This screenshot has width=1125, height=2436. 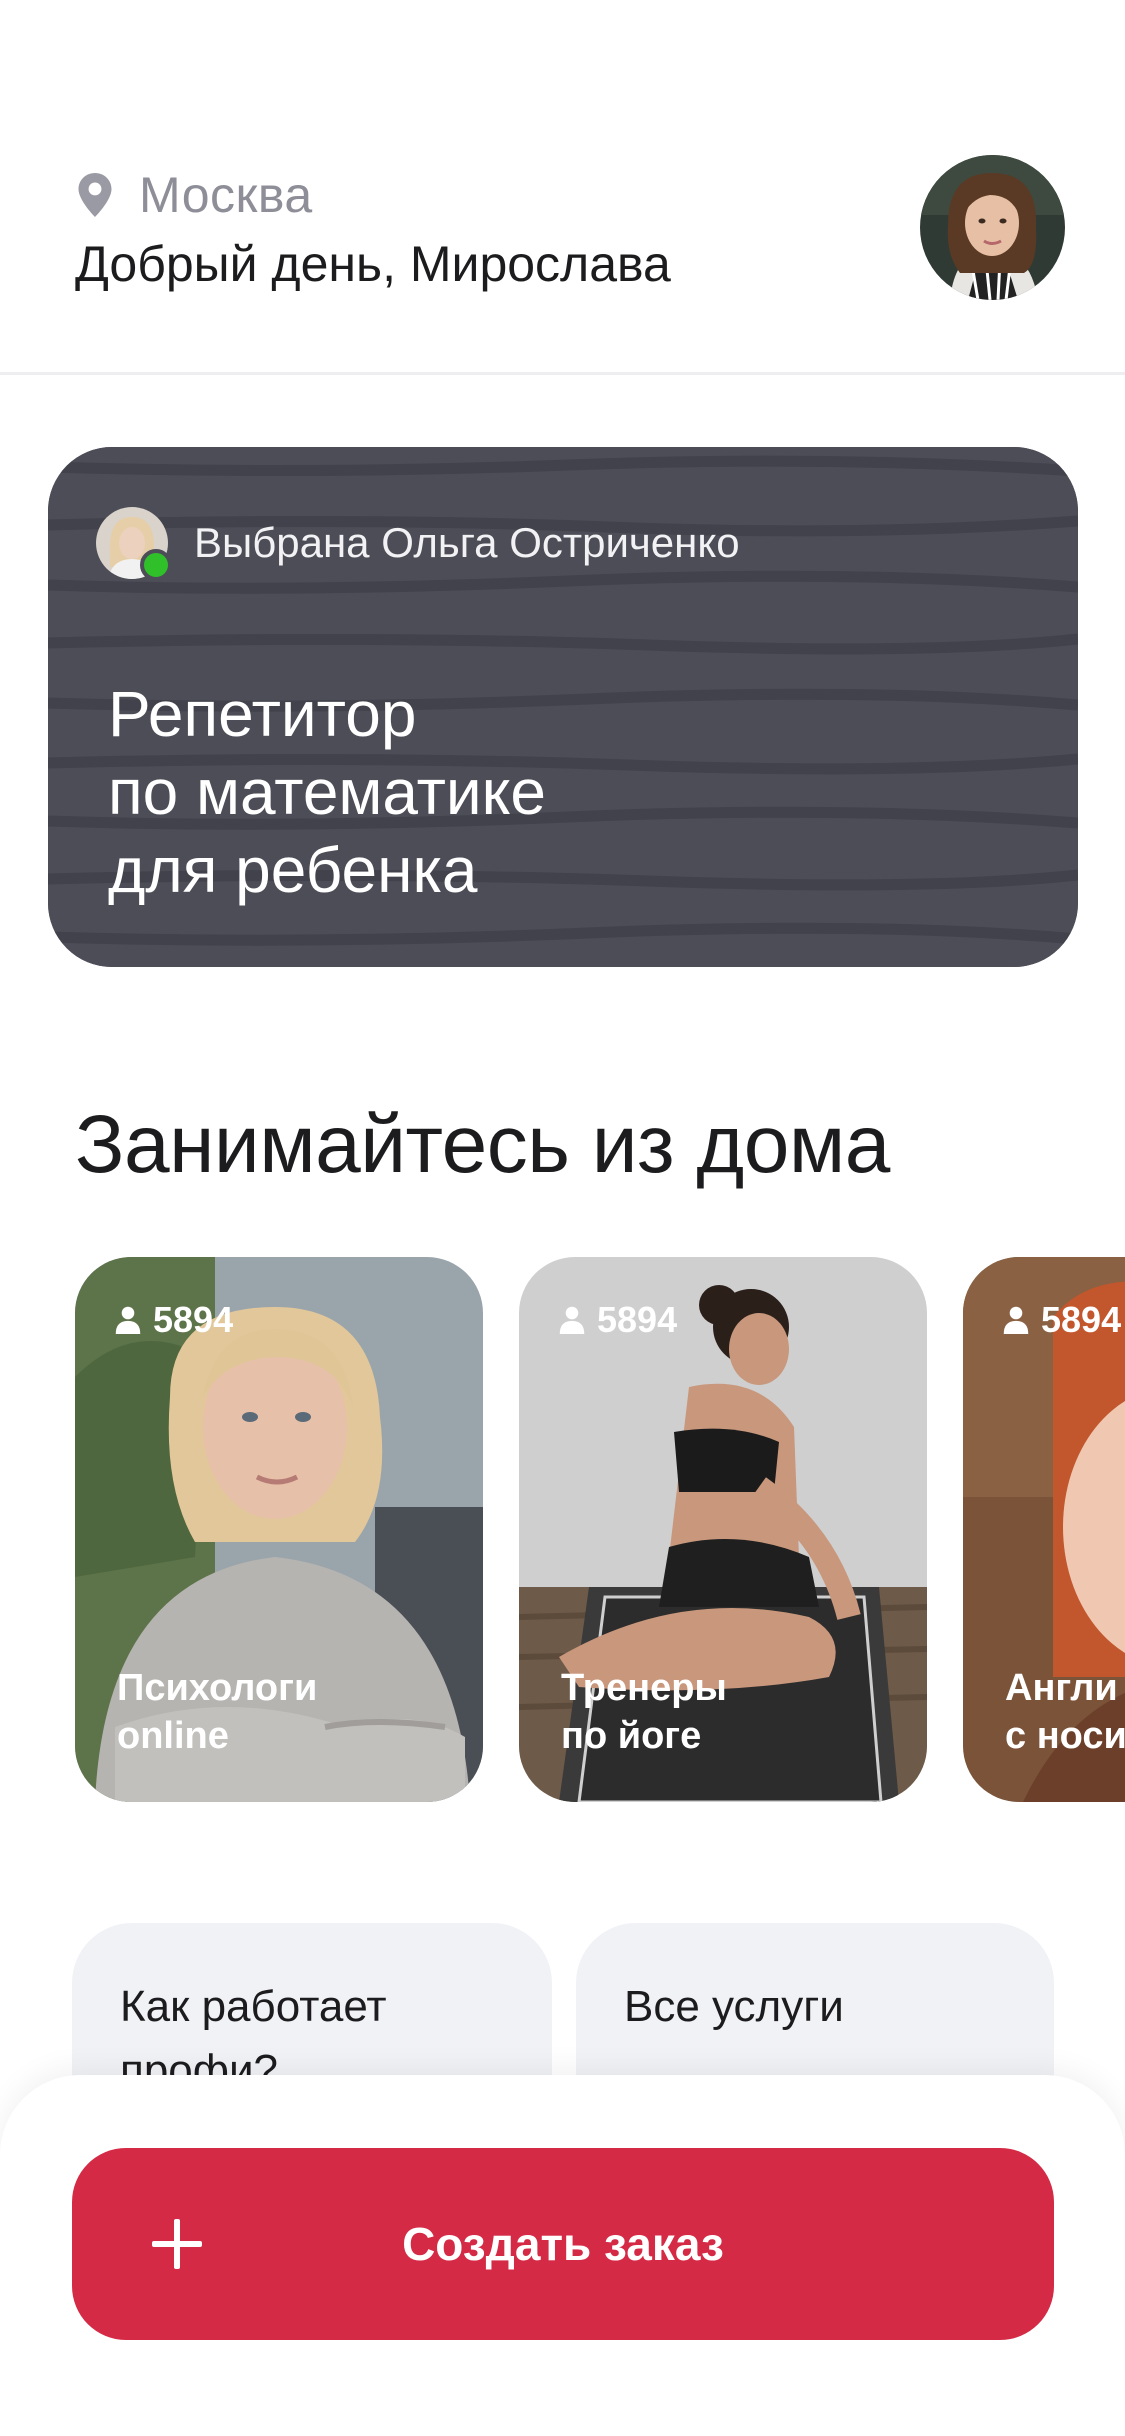 What do you see at coordinates (327, 792) in the screenshot?
I see `order-title: Репетитор по математике для ребенка` at bounding box center [327, 792].